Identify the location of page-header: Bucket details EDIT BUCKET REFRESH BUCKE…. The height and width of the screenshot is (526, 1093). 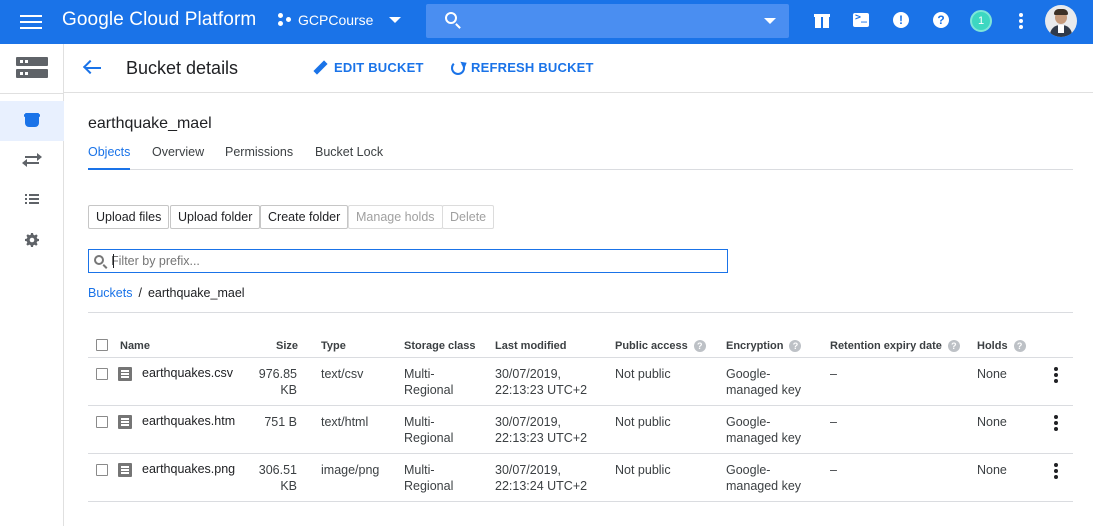
(578, 68).